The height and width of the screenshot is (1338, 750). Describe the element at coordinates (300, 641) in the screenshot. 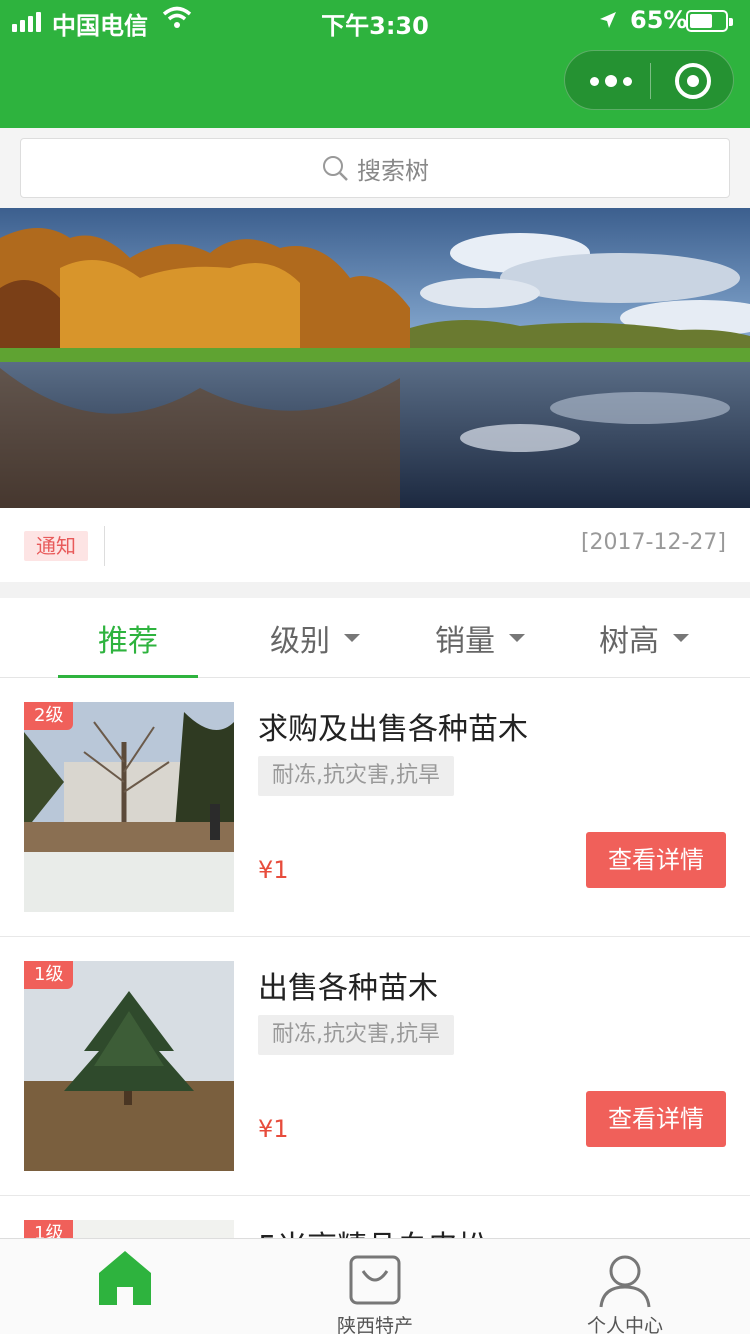

I see `tab-label: 级别` at that location.